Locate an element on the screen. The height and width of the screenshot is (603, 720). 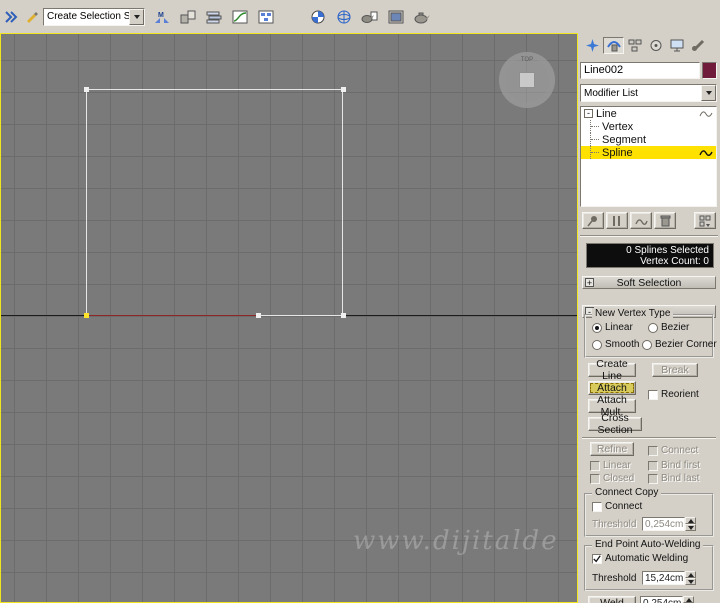
create-icon is located at coordinates (592, 45).